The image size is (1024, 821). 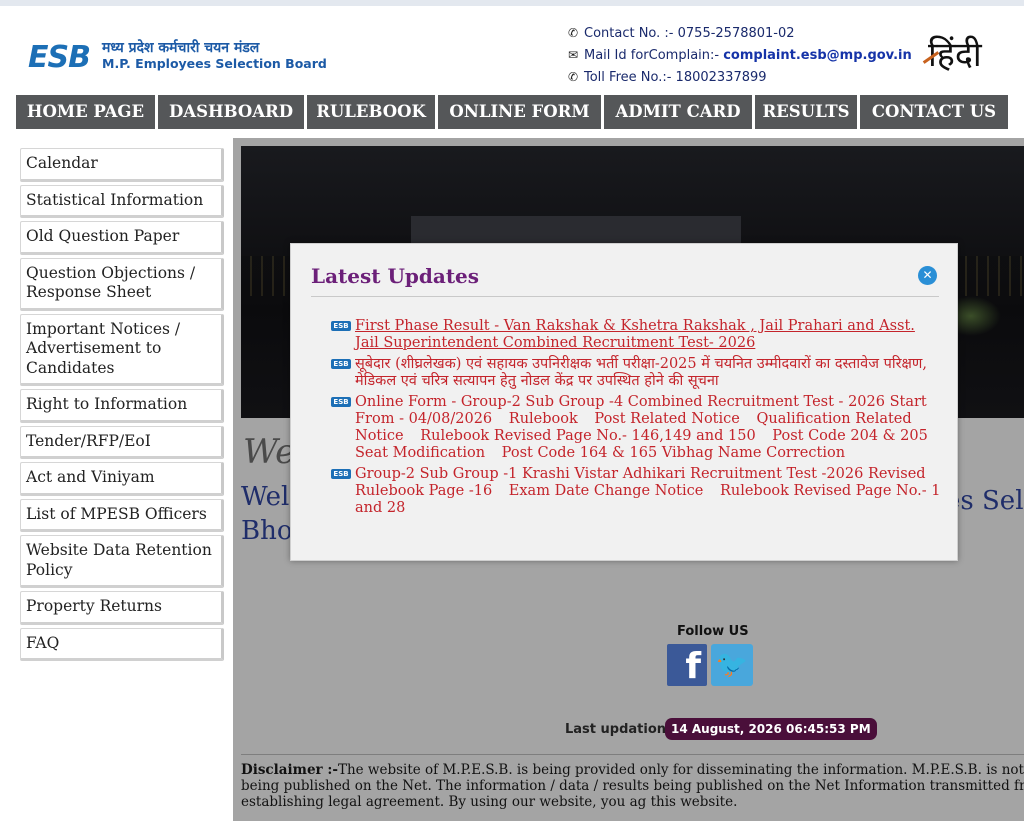 I want to click on logo-text: ESB, so click(x=59, y=57).